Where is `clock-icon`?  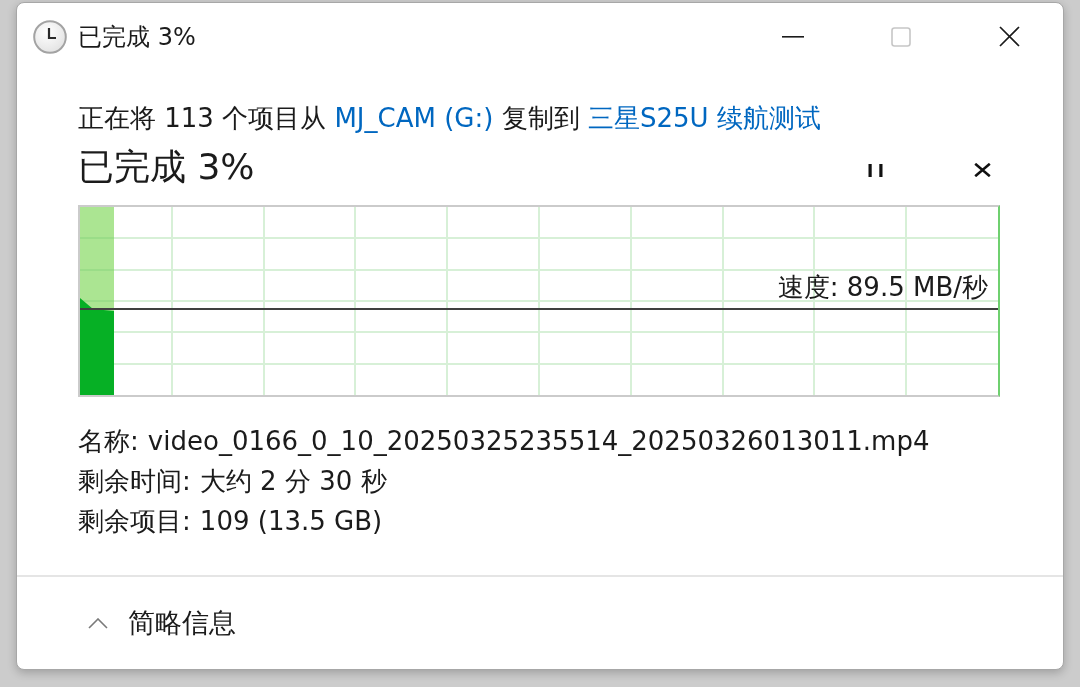 clock-icon is located at coordinates (50, 36).